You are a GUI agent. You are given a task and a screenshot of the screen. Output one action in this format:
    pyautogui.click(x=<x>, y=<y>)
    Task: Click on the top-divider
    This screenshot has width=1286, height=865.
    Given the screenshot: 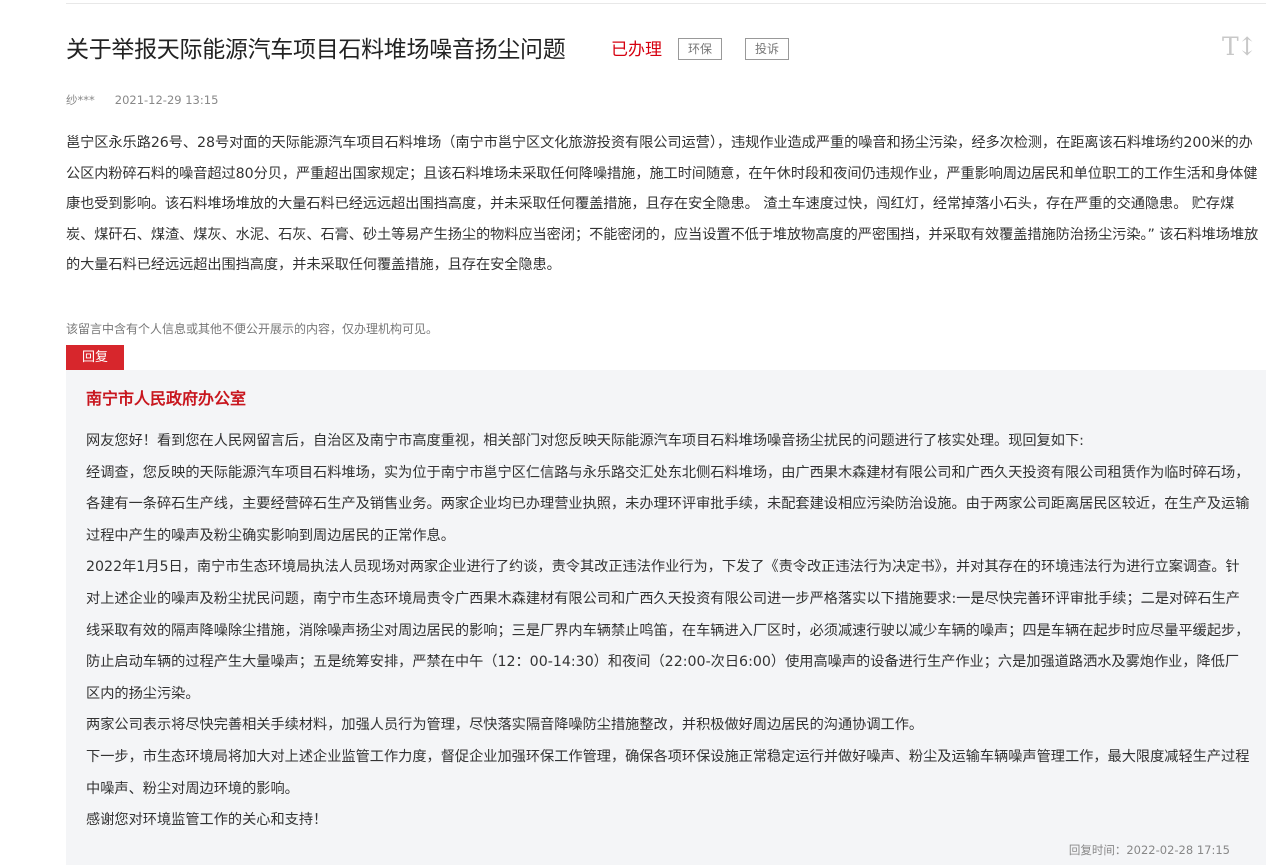 What is the action you would take?
    pyautogui.click(x=666, y=3)
    